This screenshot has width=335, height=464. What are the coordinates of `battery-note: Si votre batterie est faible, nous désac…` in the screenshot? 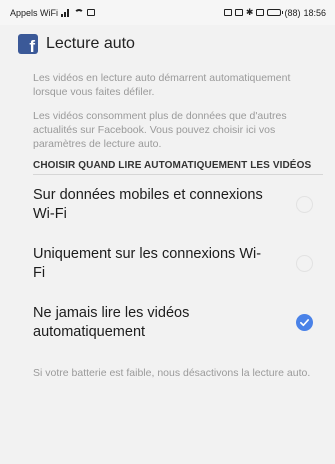 It's located at (172, 373).